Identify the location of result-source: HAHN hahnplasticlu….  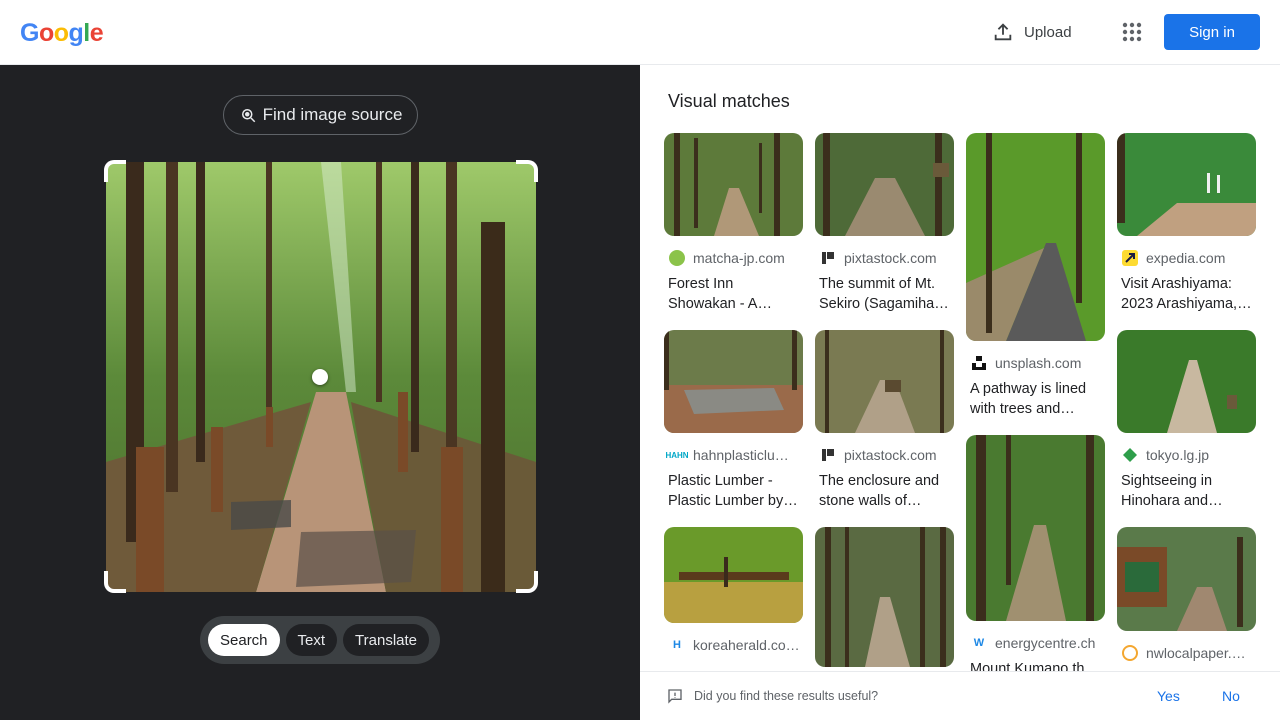
(733, 455).